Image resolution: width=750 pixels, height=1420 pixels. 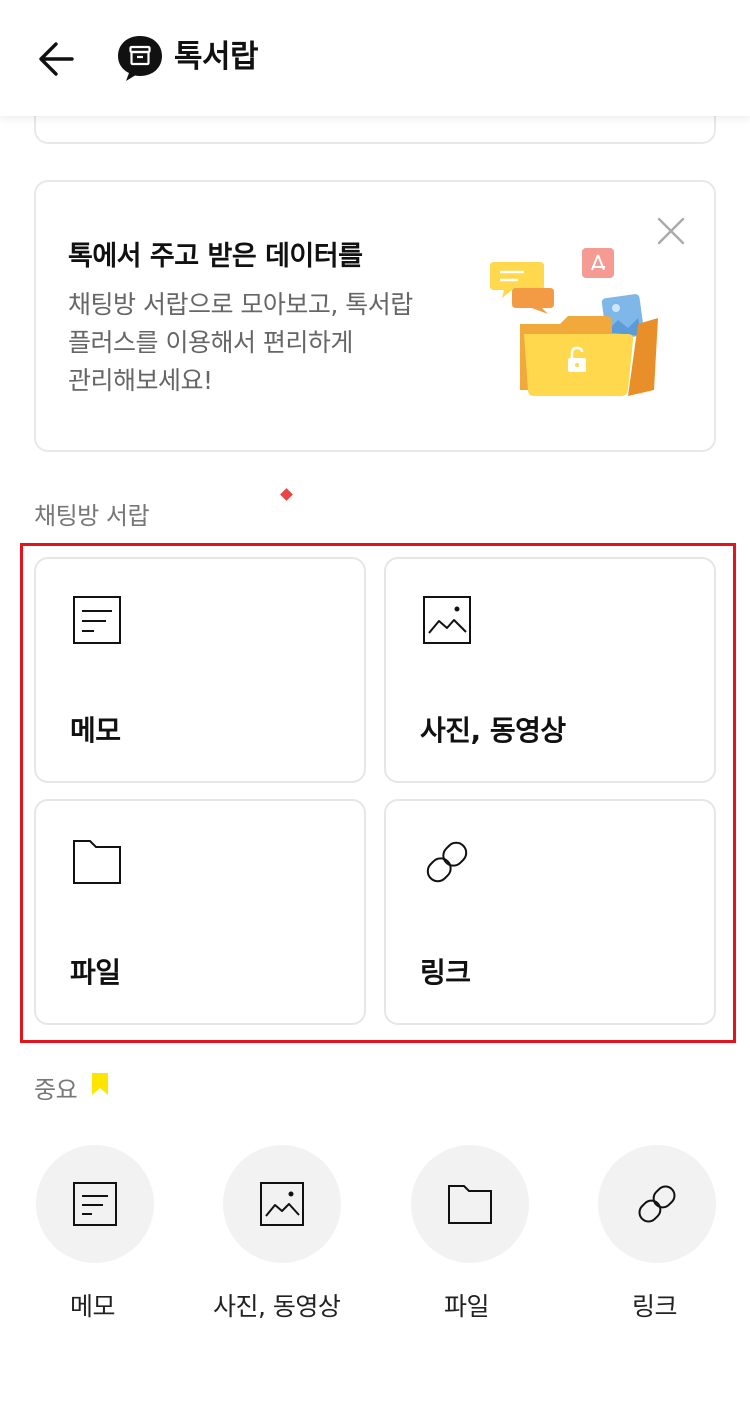 What do you see at coordinates (292, 1235) in the screenshot?
I see `important-photo-video: 사진, 동영상` at bounding box center [292, 1235].